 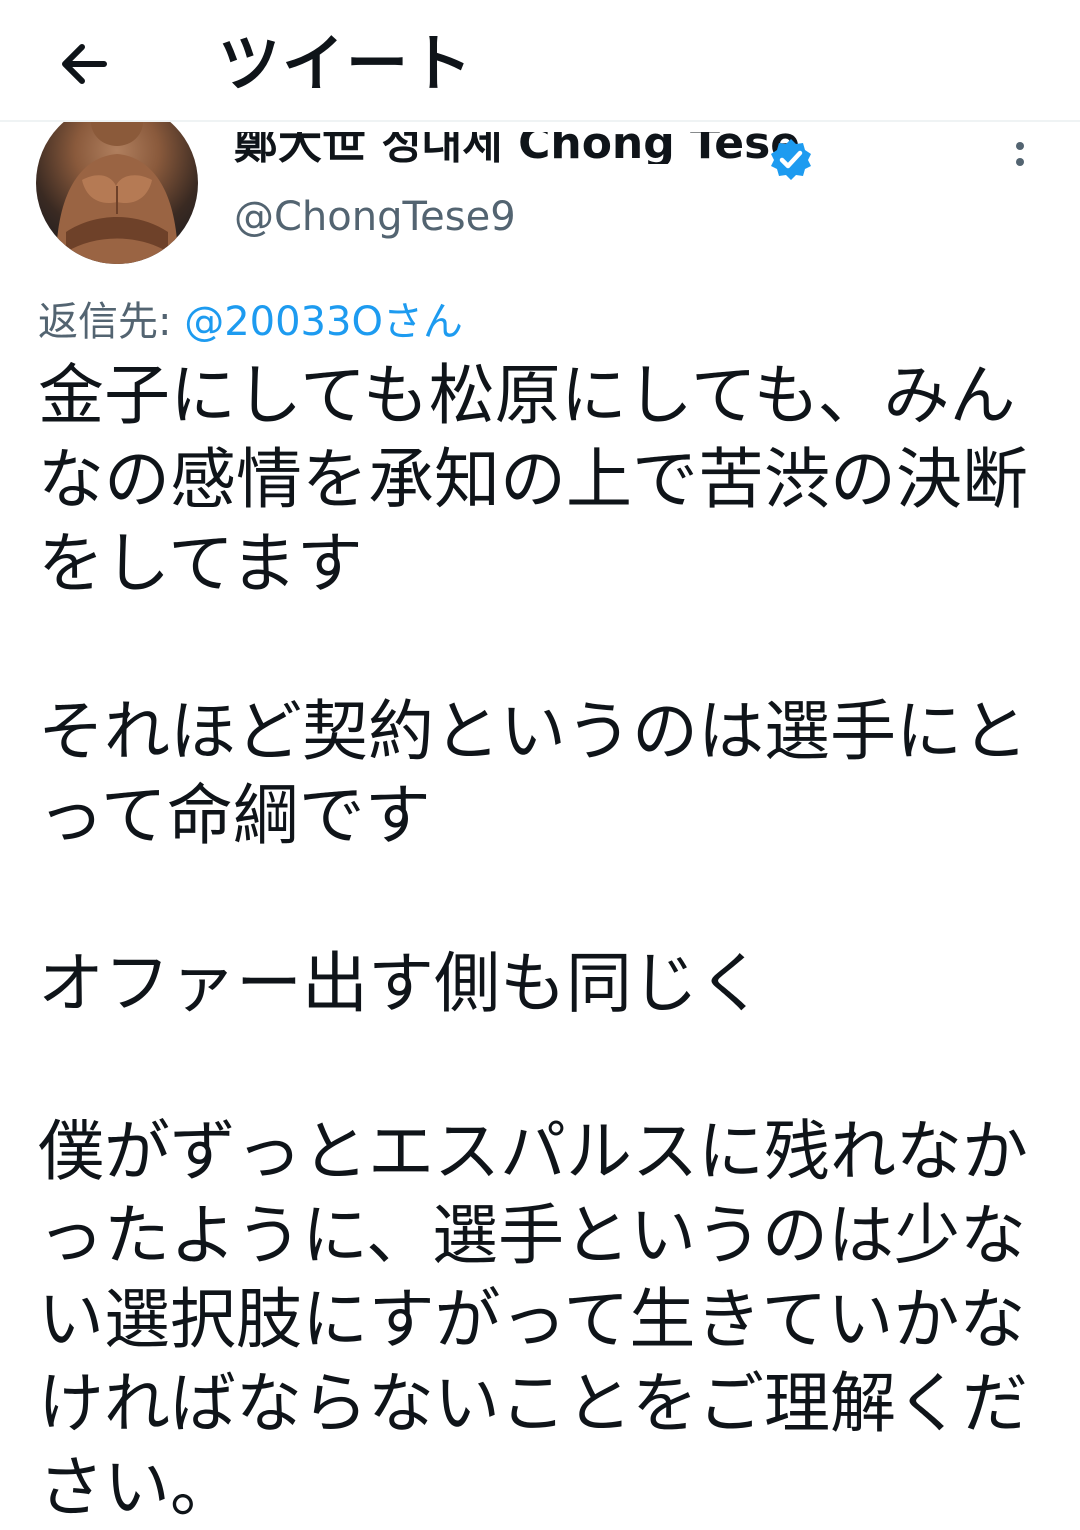 I want to click on author-handle: @ChongTese9, so click(x=375, y=217).